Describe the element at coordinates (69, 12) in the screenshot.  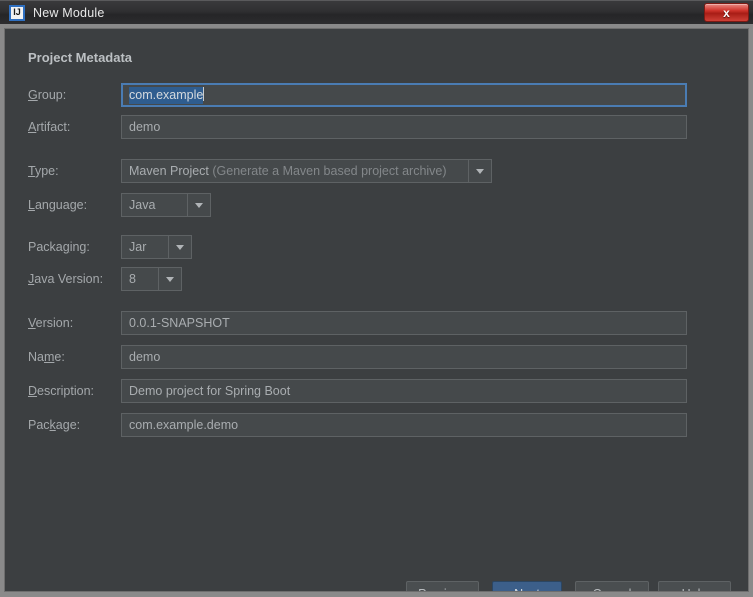
I see `window-title: New Module` at that location.